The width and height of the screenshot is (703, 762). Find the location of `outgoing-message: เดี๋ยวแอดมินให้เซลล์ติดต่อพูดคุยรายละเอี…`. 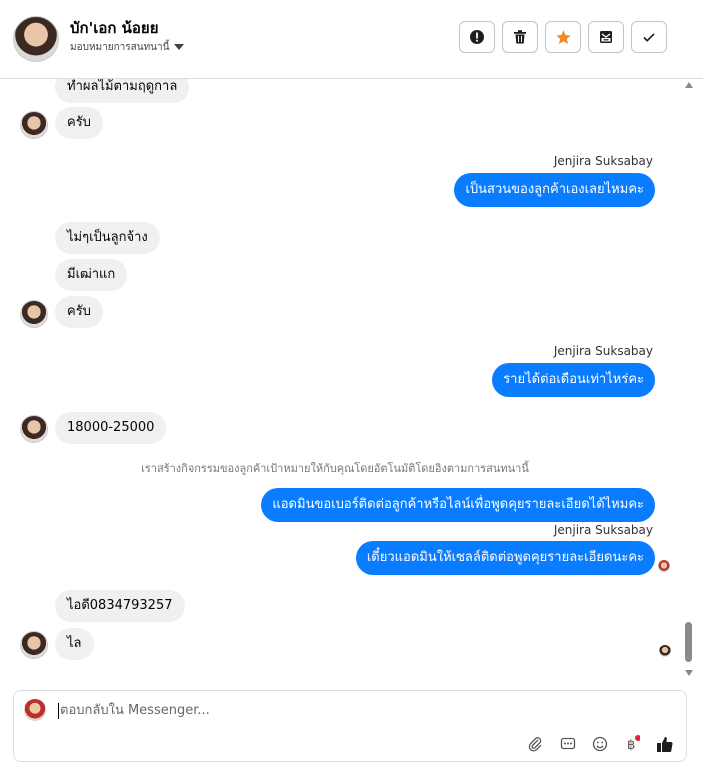

outgoing-message: เดี๋ยวแอดมินให้เซลล์ติดต่อพูดคุยรายละเอี… is located at coordinates (505, 558).